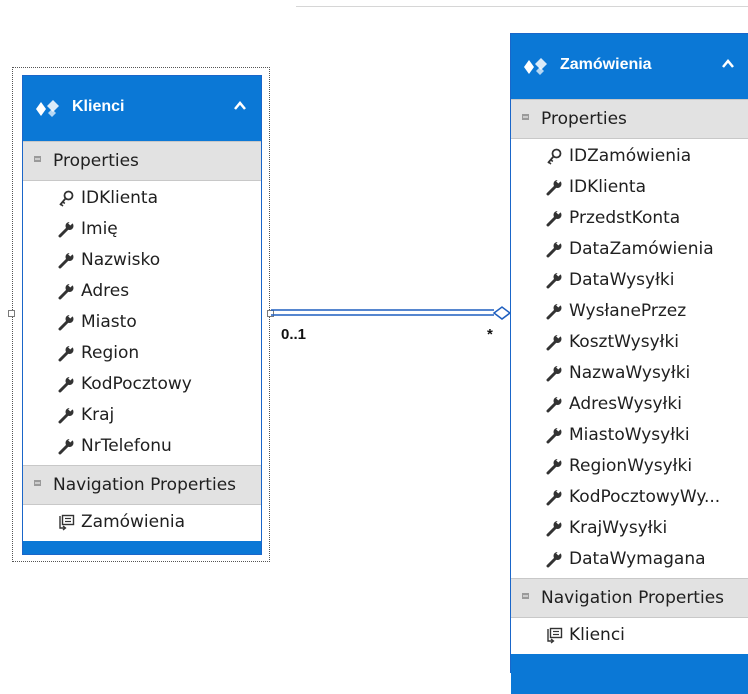 Image resolution: width=748 pixels, height=694 pixels. Describe the element at coordinates (142, 415) in the screenshot. I see `property-row: Kraj` at that location.